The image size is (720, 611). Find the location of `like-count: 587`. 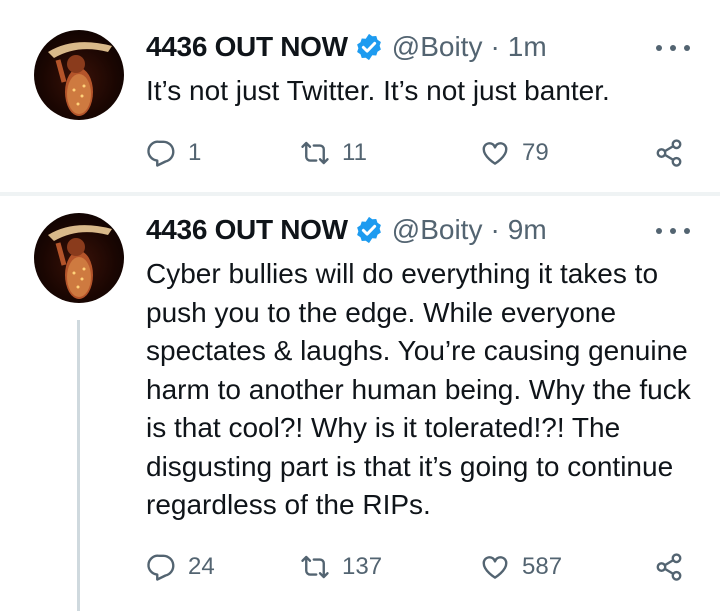

like-count: 587 is located at coordinates (542, 566).